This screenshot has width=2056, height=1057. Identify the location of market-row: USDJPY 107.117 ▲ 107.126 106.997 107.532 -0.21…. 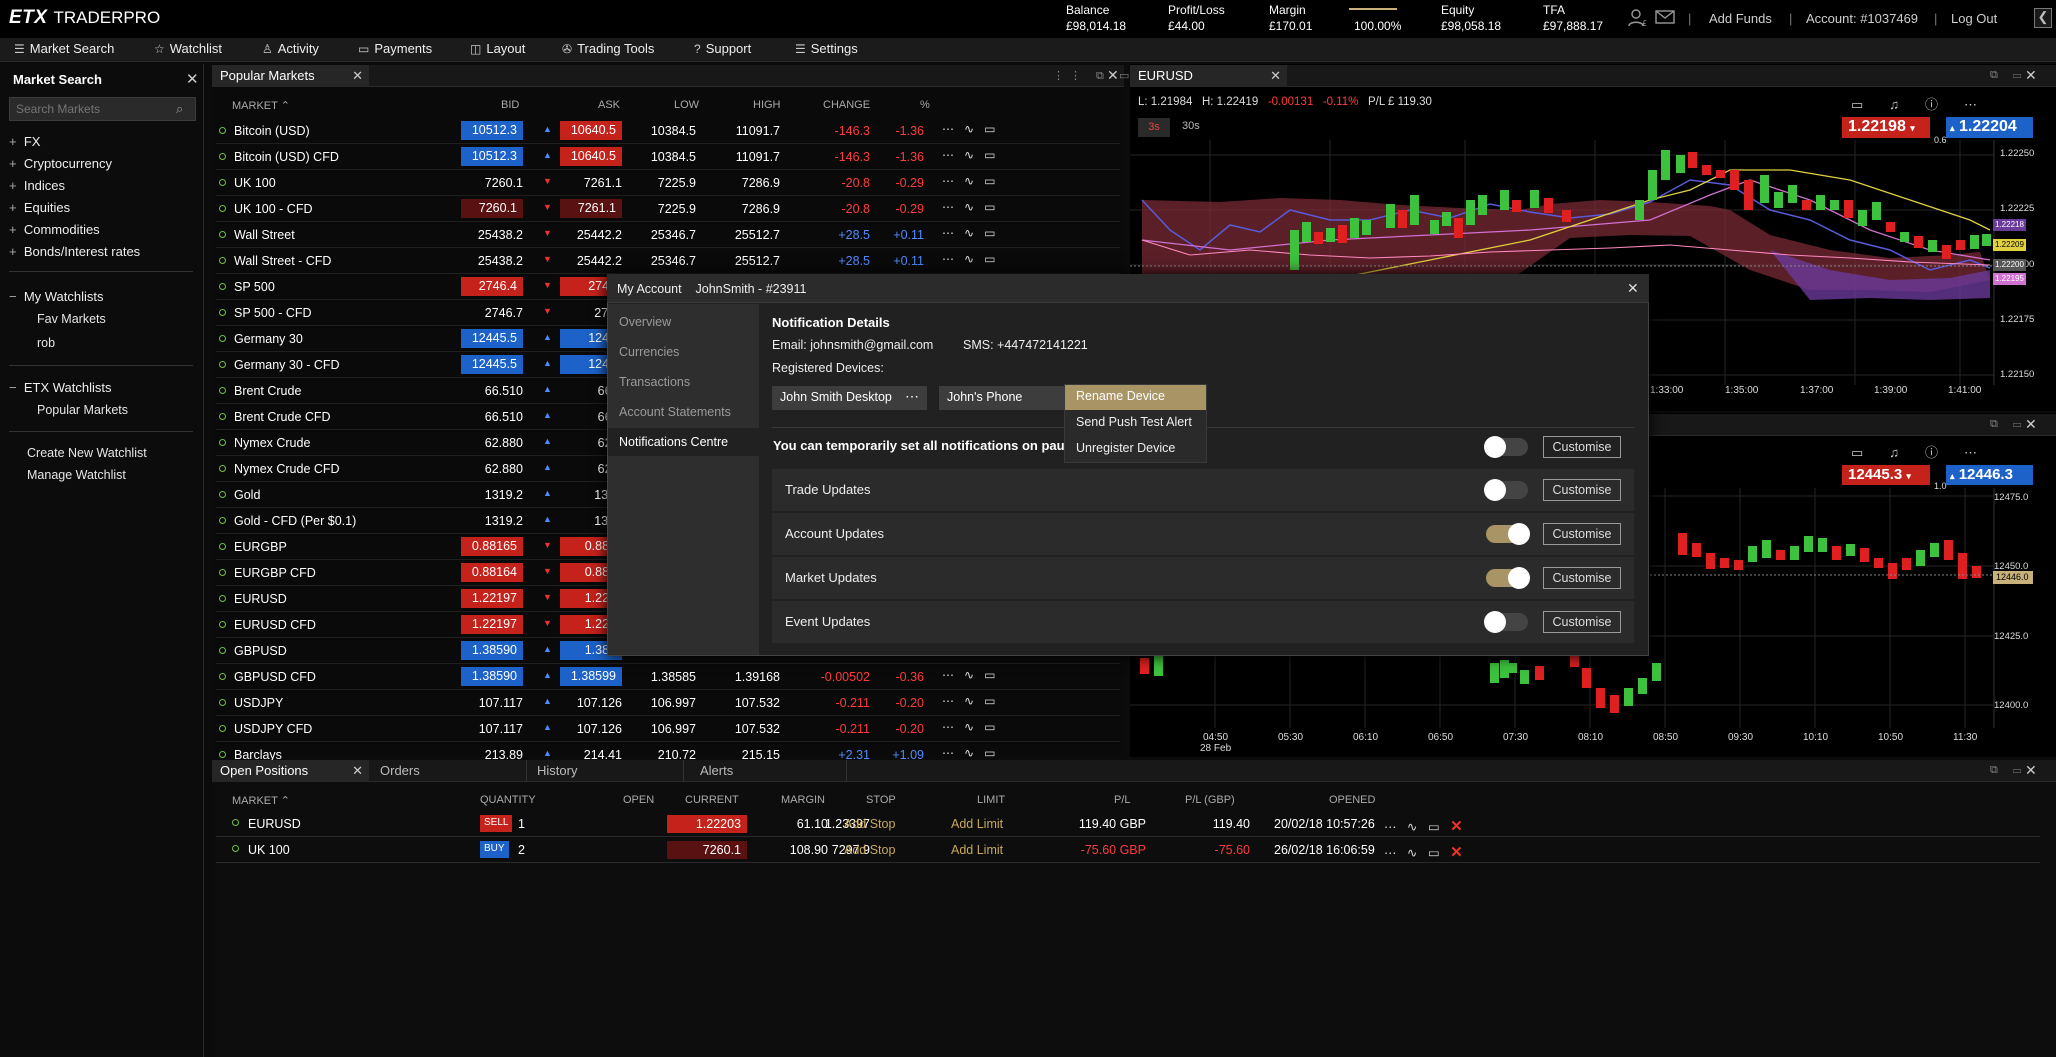
(668, 703).